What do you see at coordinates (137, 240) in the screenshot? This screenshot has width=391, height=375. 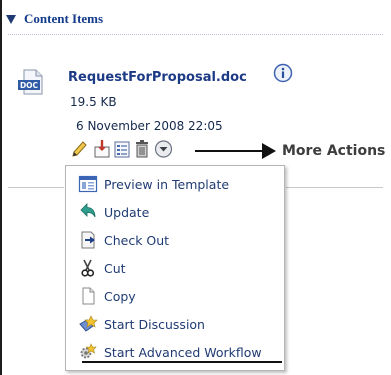 I see `menu-item-label: Check Out` at bounding box center [137, 240].